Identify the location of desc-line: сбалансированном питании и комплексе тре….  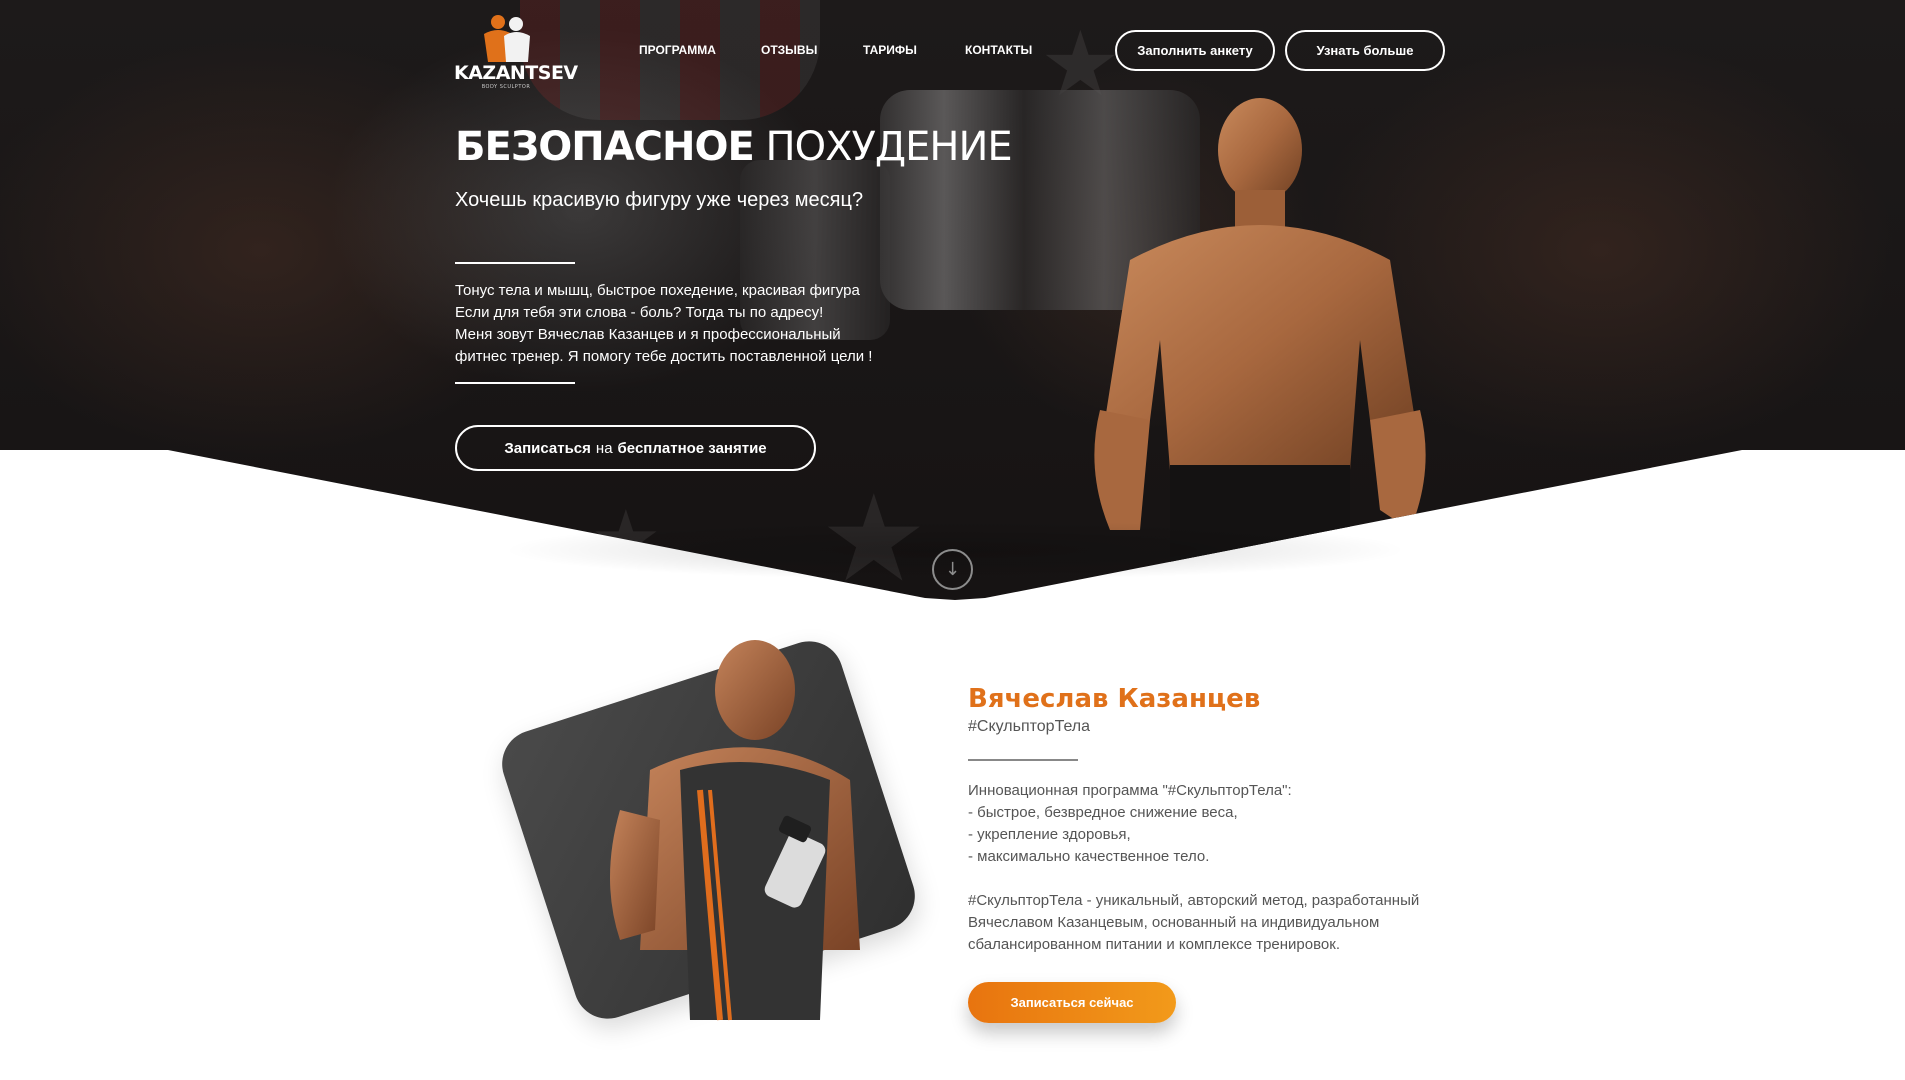
(1154, 944).